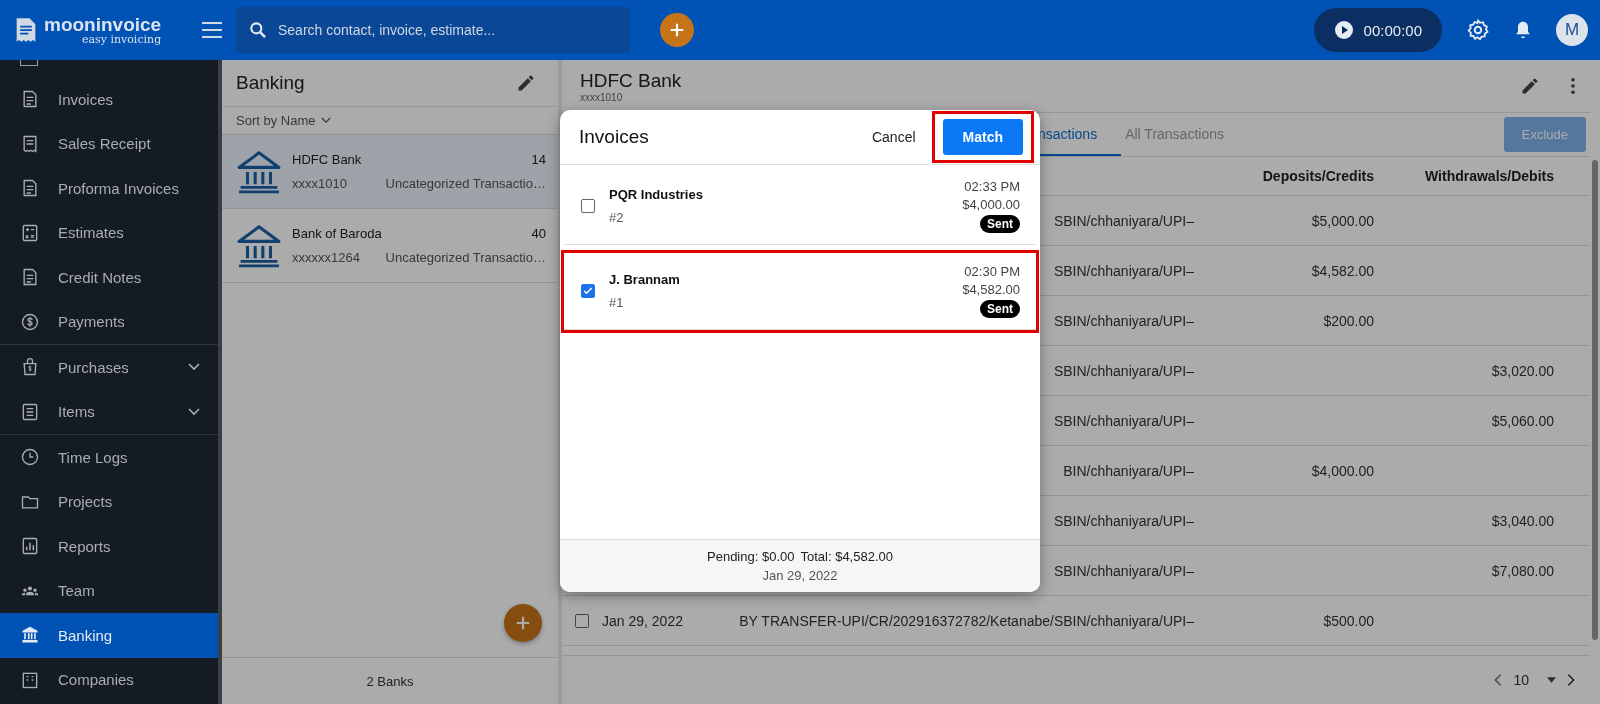  What do you see at coordinates (109, 546) in the screenshot?
I see `sidebar-item: Reports` at bounding box center [109, 546].